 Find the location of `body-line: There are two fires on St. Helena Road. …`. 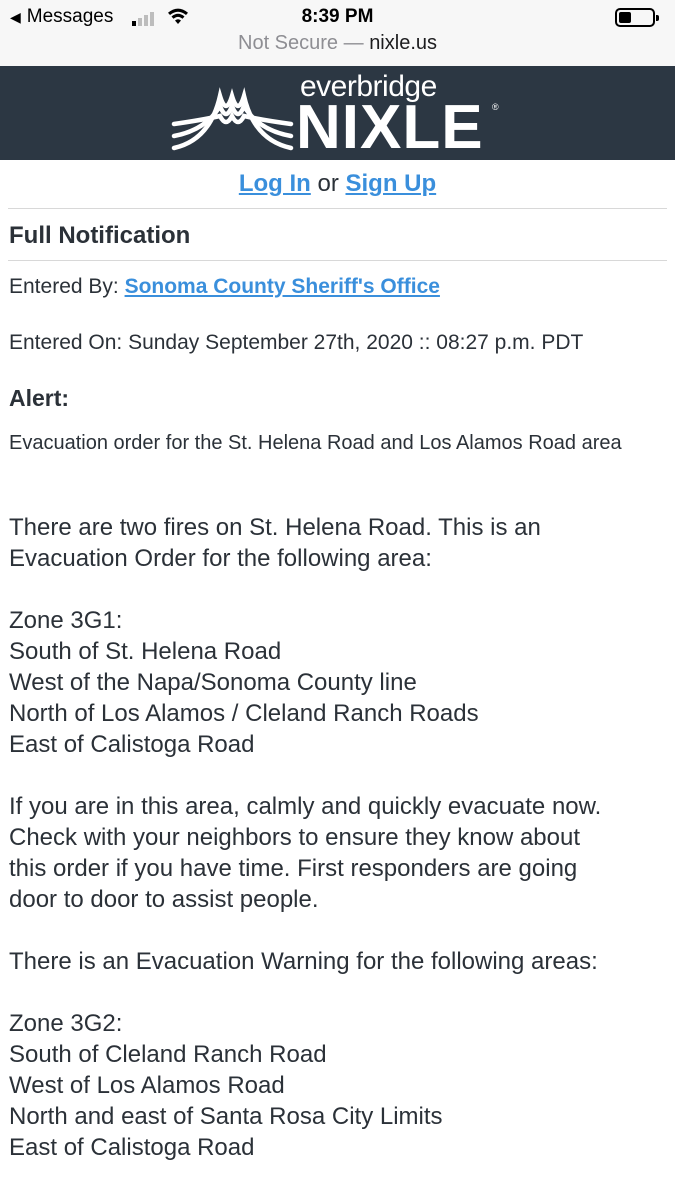

body-line: There are two fires on St. Helena Road. … is located at coordinates (275, 527).